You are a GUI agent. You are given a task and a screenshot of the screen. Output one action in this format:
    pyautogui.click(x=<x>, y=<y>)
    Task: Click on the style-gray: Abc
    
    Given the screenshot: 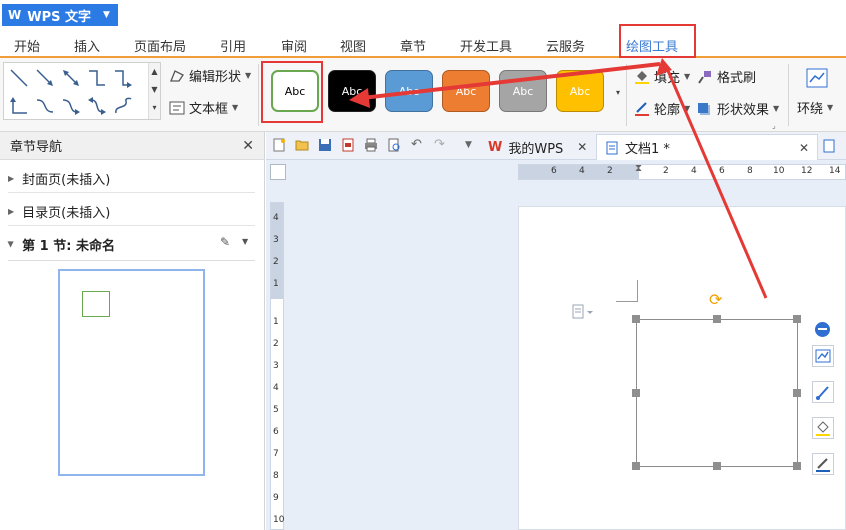 What is the action you would take?
    pyautogui.click(x=523, y=91)
    